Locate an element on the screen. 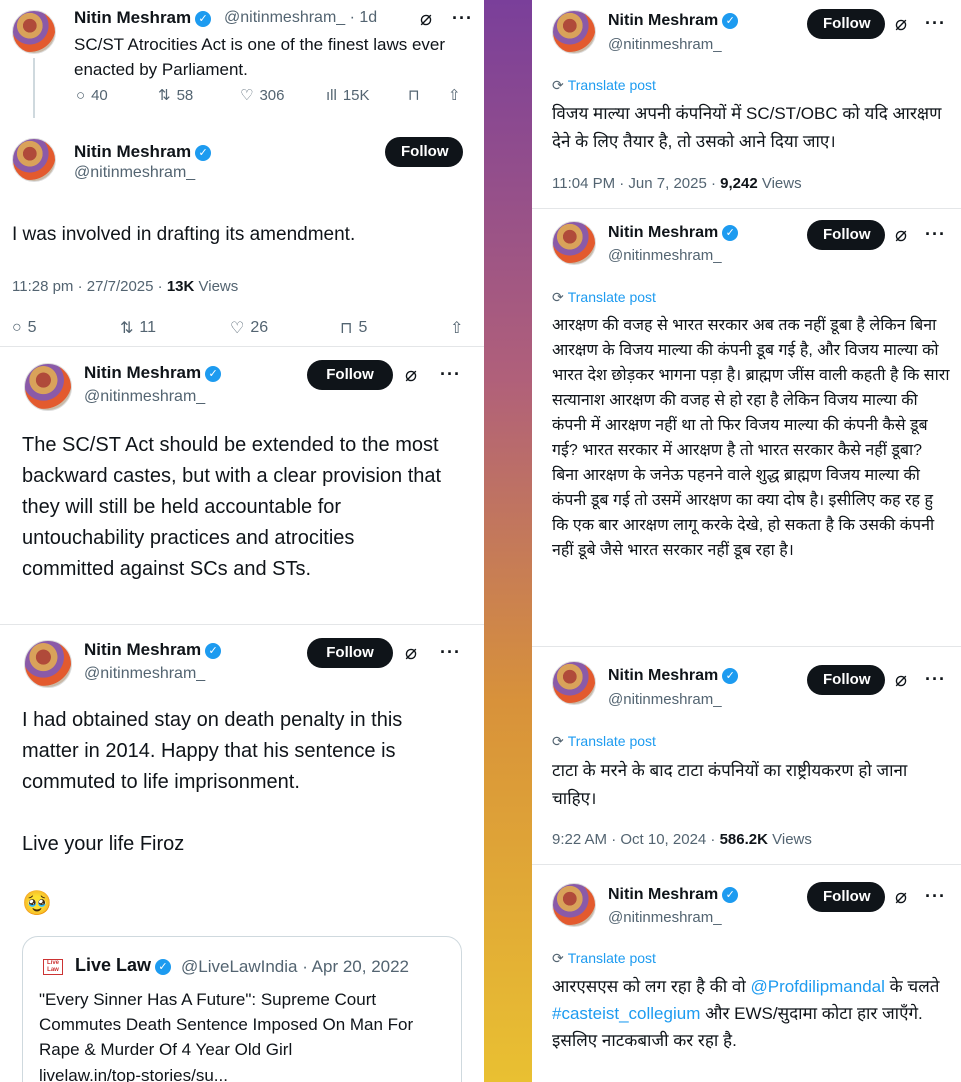 The image size is (961, 1082). like-button: ♡ 26 is located at coordinates (285, 328).